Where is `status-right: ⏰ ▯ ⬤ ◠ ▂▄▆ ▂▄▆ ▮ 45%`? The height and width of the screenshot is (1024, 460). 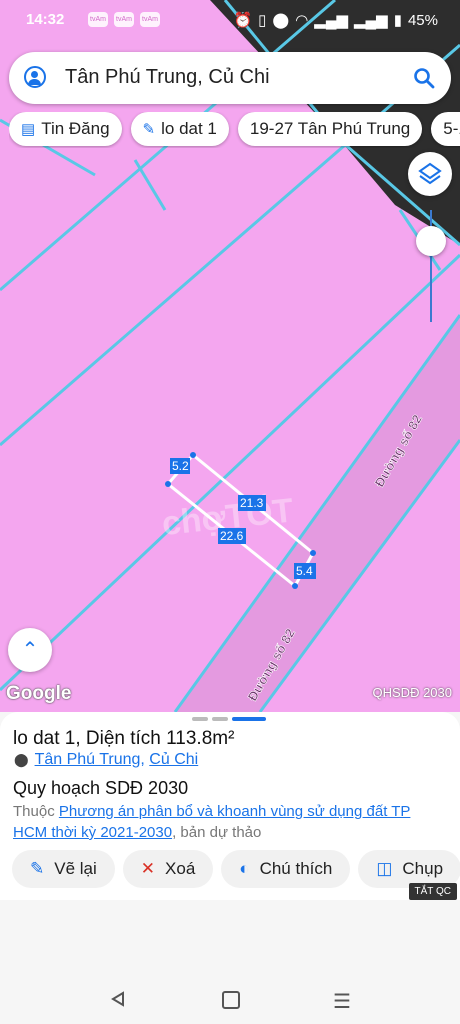 status-right: ⏰ ▯ ⬤ ◠ ▂▄▆ ▂▄▆ ▮ 45% is located at coordinates (335, 20).